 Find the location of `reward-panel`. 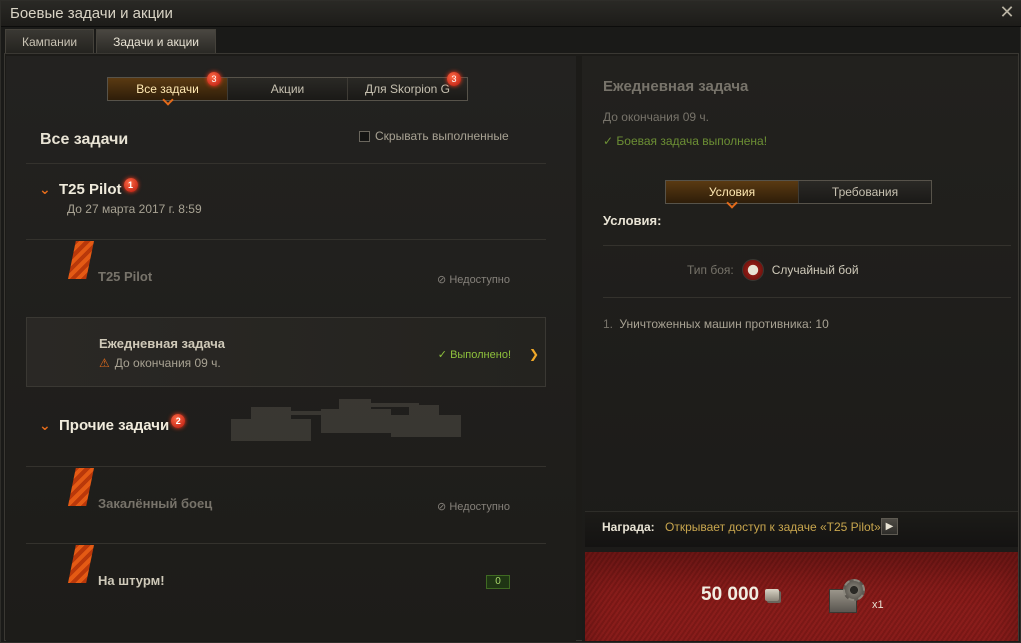

reward-panel is located at coordinates (801, 596).